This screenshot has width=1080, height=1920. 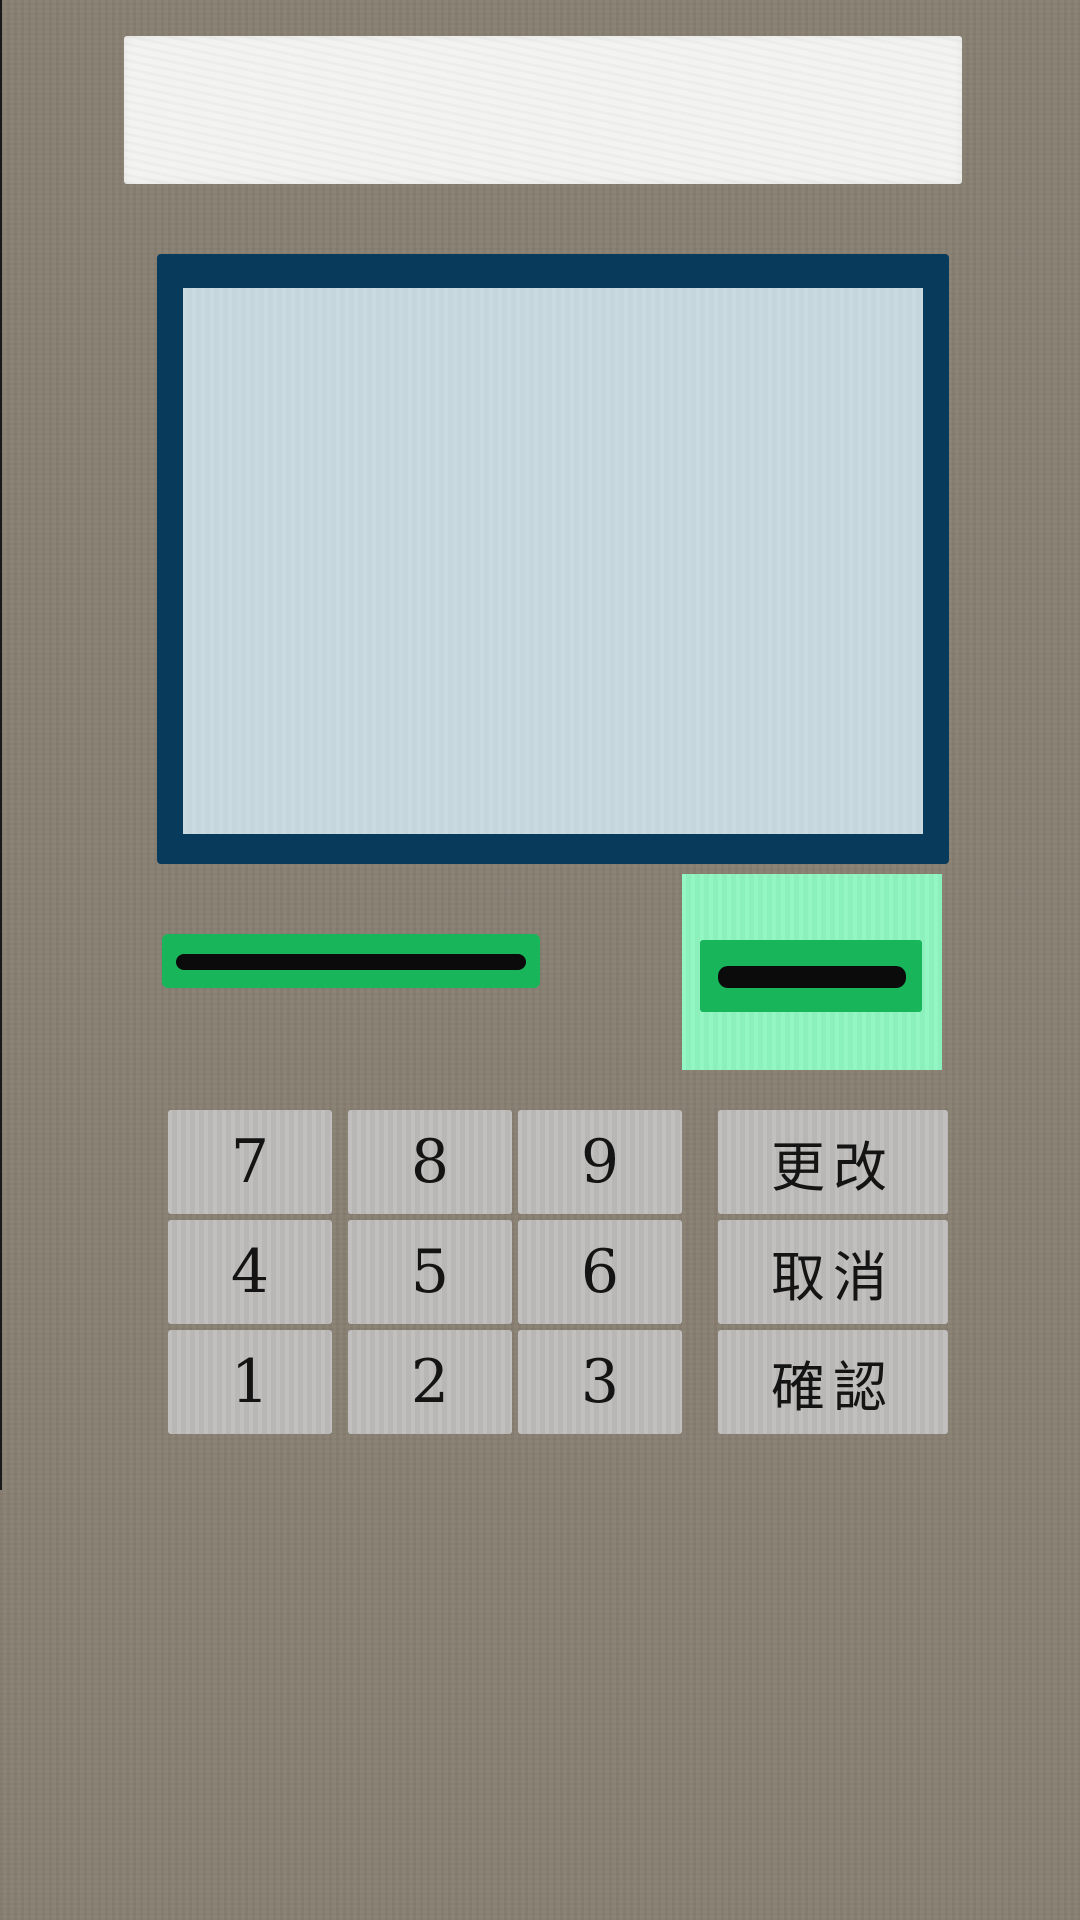 What do you see at coordinates (543, 110) in the screenshot?
I see `top-banner` at bounding box center [543, 110].